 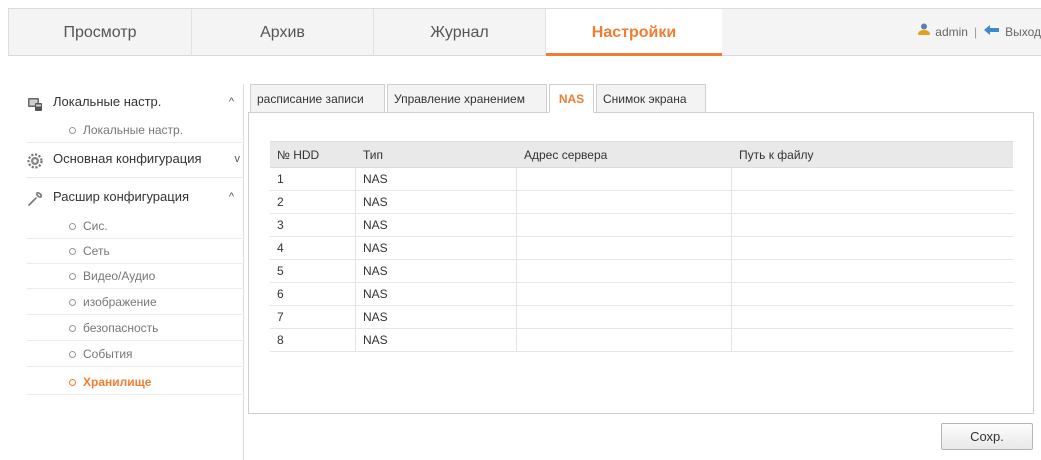 I want to click on sidebar-item-security: безопасность, so click(x=135, y=328).